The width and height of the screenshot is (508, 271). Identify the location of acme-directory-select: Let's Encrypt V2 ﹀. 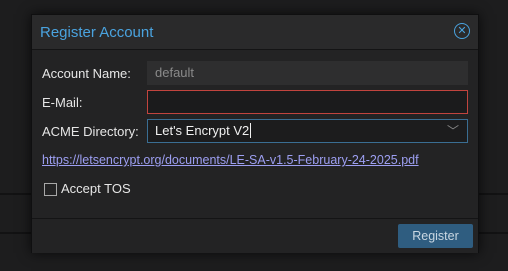
(307, 131).